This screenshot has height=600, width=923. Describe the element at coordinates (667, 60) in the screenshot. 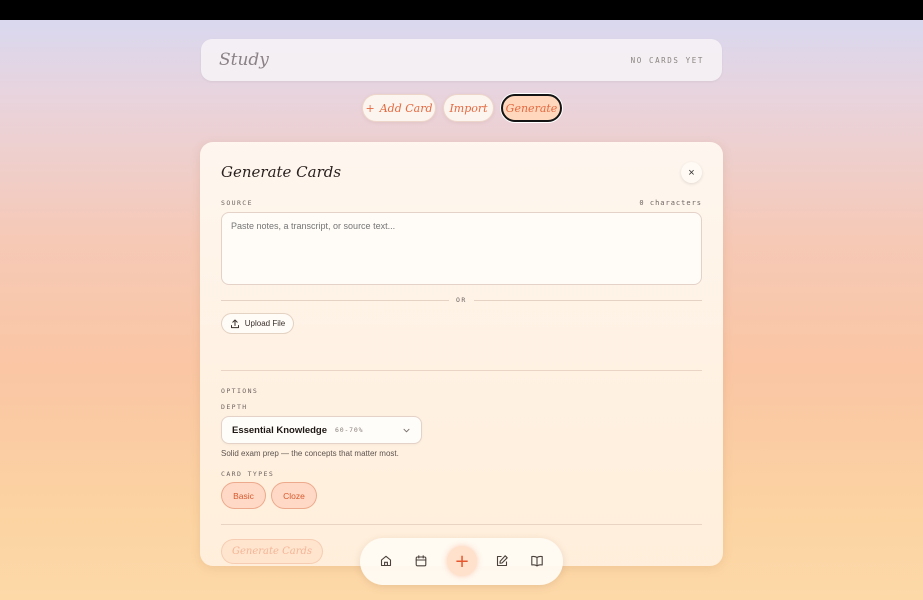

I see `card-count-status: NO CARDS YET` at that location.